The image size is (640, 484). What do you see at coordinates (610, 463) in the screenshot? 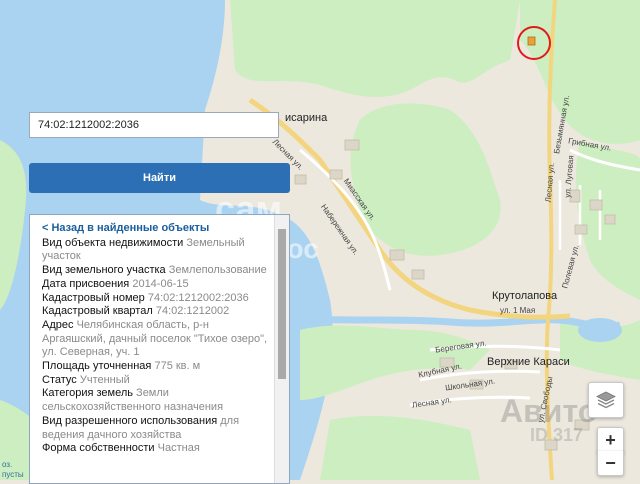
I see `zoom-out-button: −` at bounding box center [610, 463].